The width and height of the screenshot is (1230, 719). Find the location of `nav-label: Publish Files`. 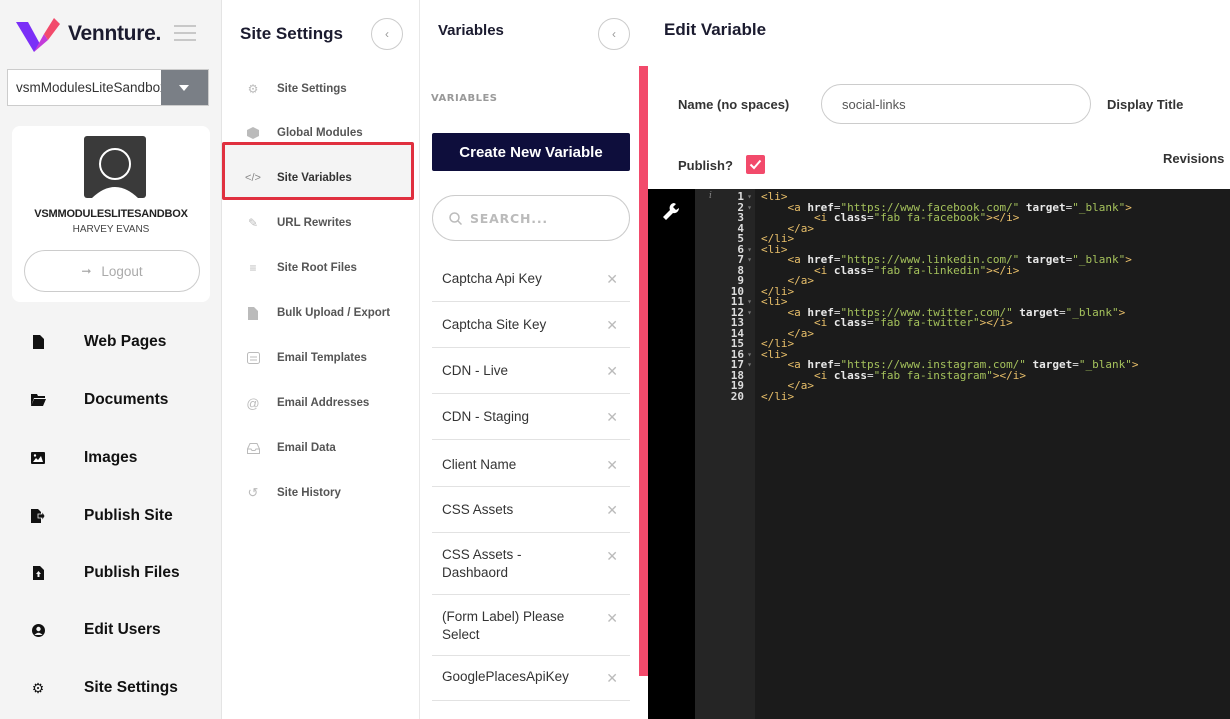

nav-label: Publish Files is located at coordinates (132, 572).